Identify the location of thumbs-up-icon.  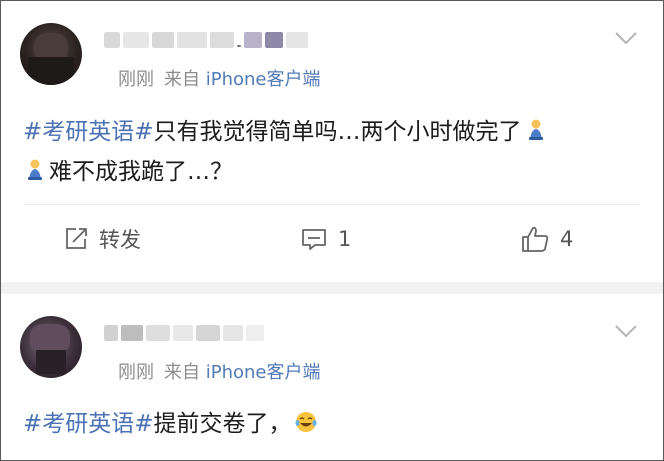
(535, 239).